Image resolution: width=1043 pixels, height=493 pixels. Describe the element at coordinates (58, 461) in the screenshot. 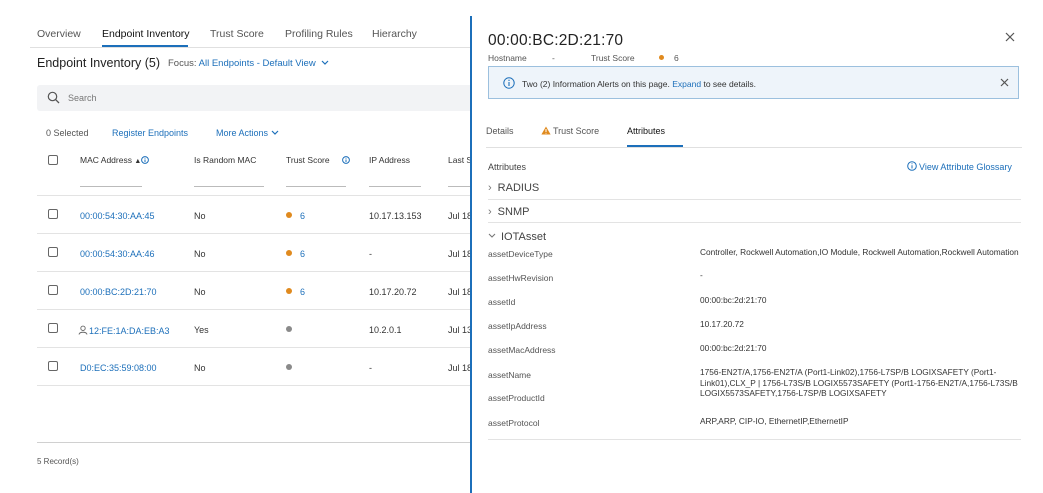

I see `record-count: 5 Record(s)` at that location.